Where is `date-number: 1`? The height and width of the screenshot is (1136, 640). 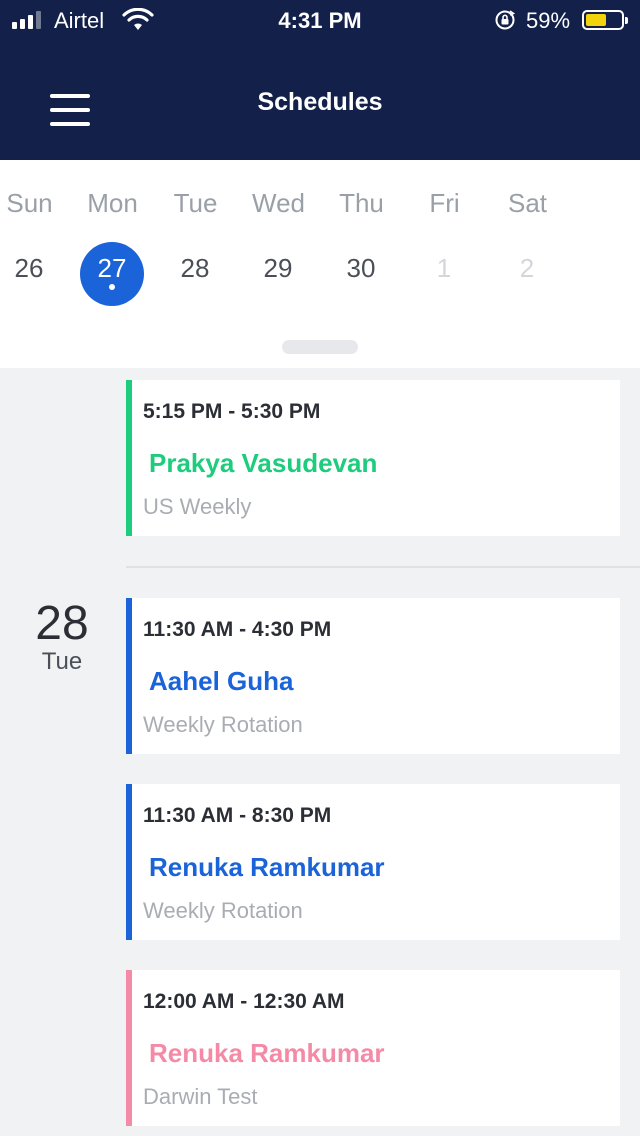 date-number: 1 is located at coordinates (444, 268).